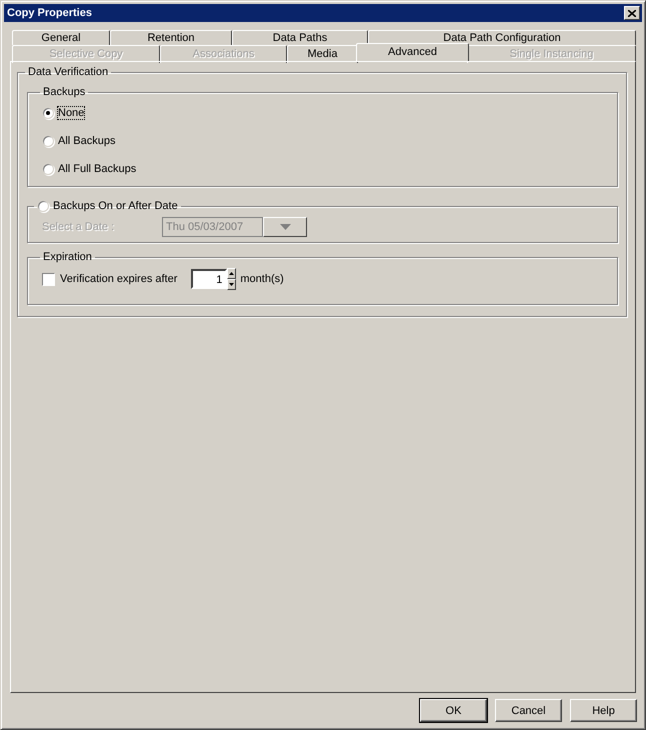  What do you see at coordinates (528, 710) in the screenshot?
I see `dialog-button: Cancel` at bounding box center [528, 710].